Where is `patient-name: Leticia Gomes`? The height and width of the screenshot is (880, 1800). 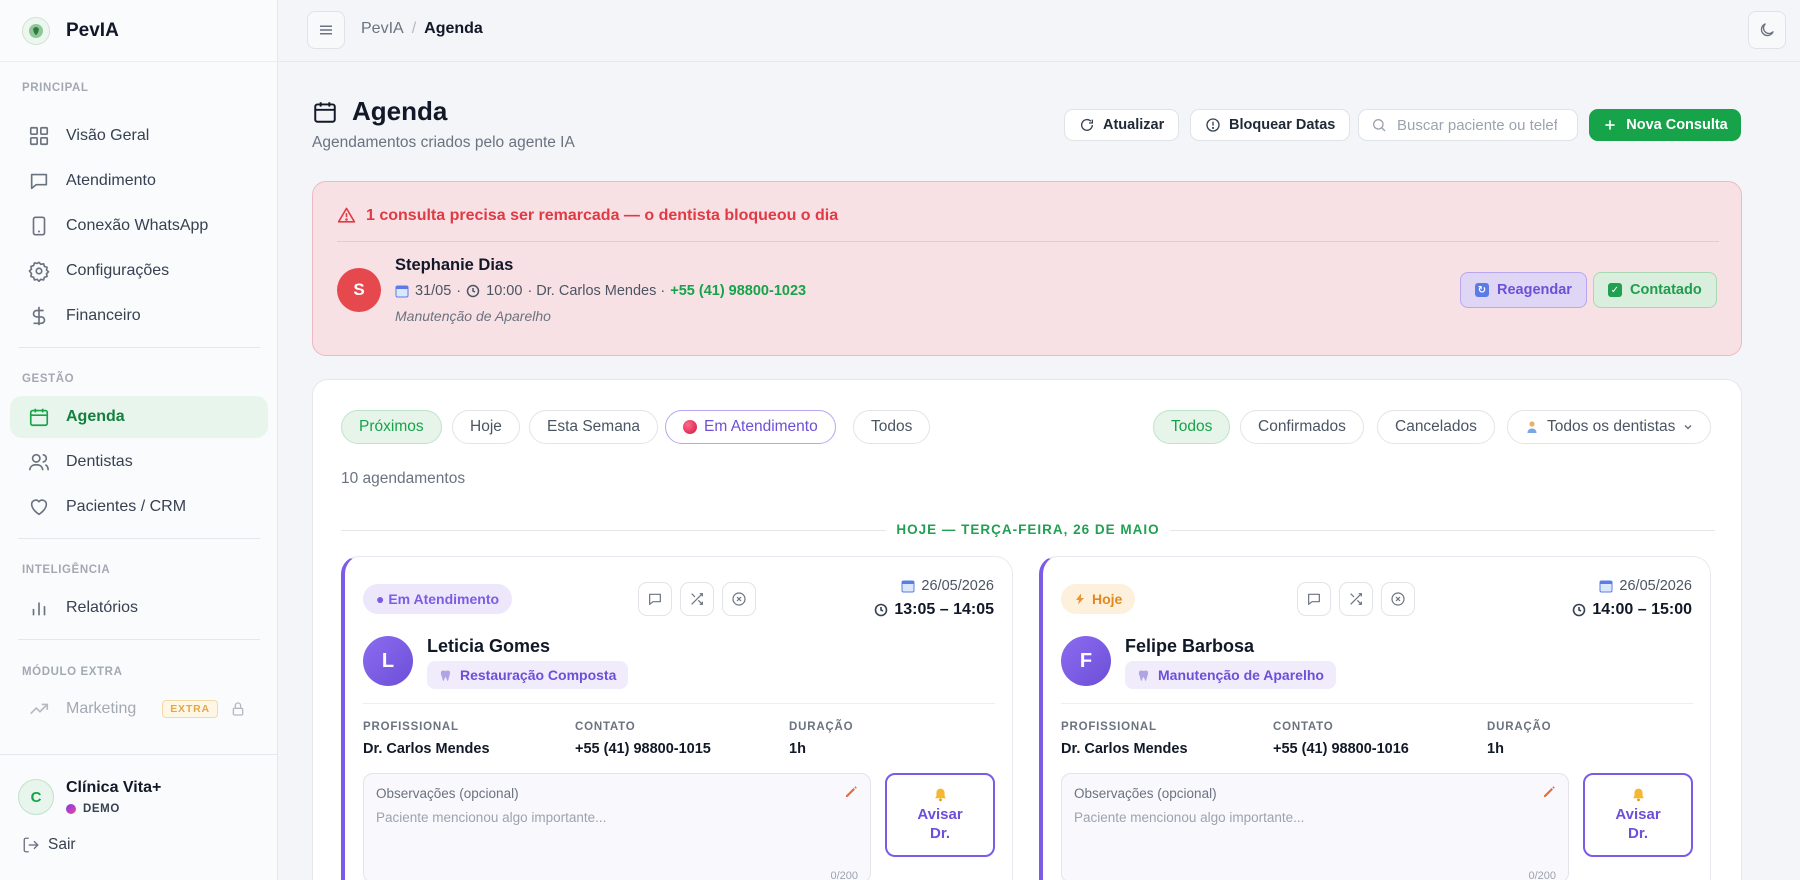 patient-name: Leticia Gomes is located at coordinates (489, 646).